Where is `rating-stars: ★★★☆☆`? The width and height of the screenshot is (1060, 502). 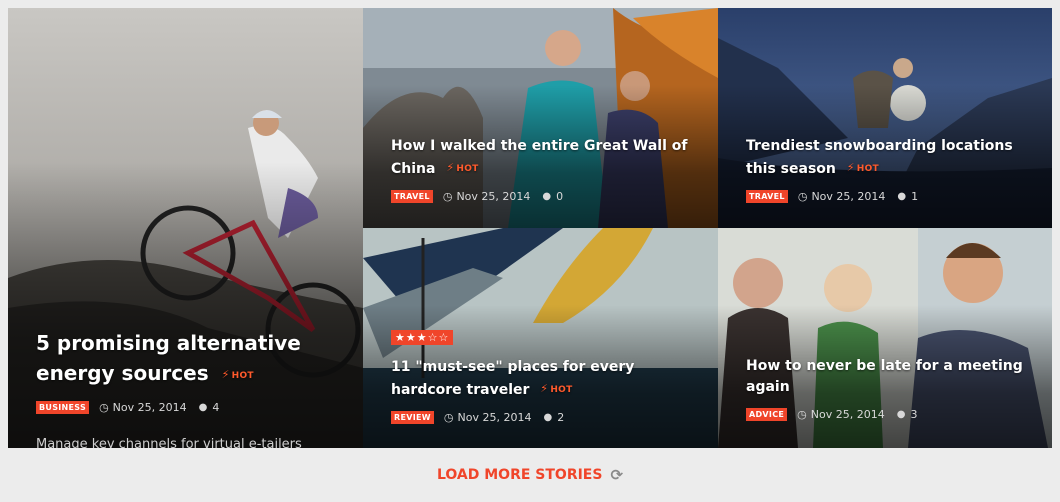 rating-stars: ★★★☆☆ is located at coordinates (422, 337).